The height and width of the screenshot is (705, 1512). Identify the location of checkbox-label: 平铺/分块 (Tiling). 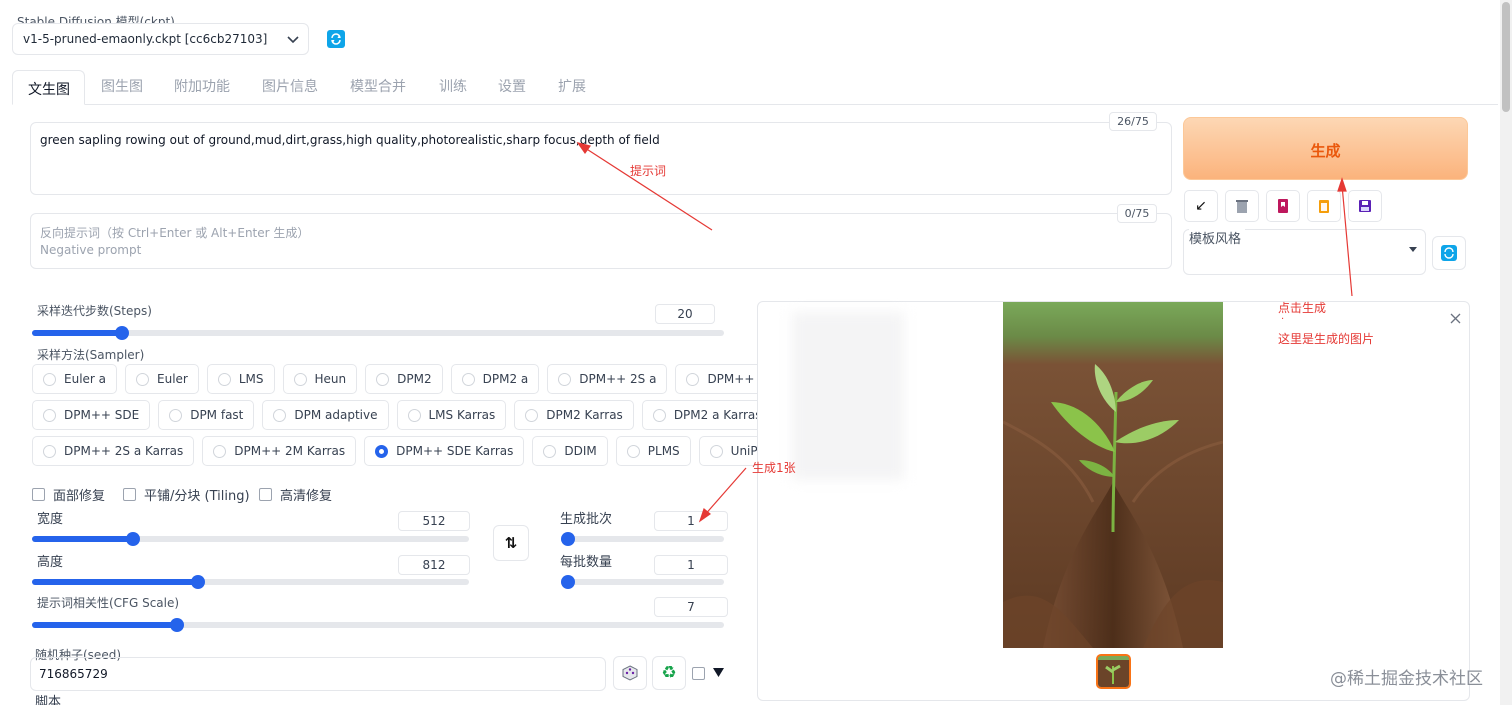
(197, 496).